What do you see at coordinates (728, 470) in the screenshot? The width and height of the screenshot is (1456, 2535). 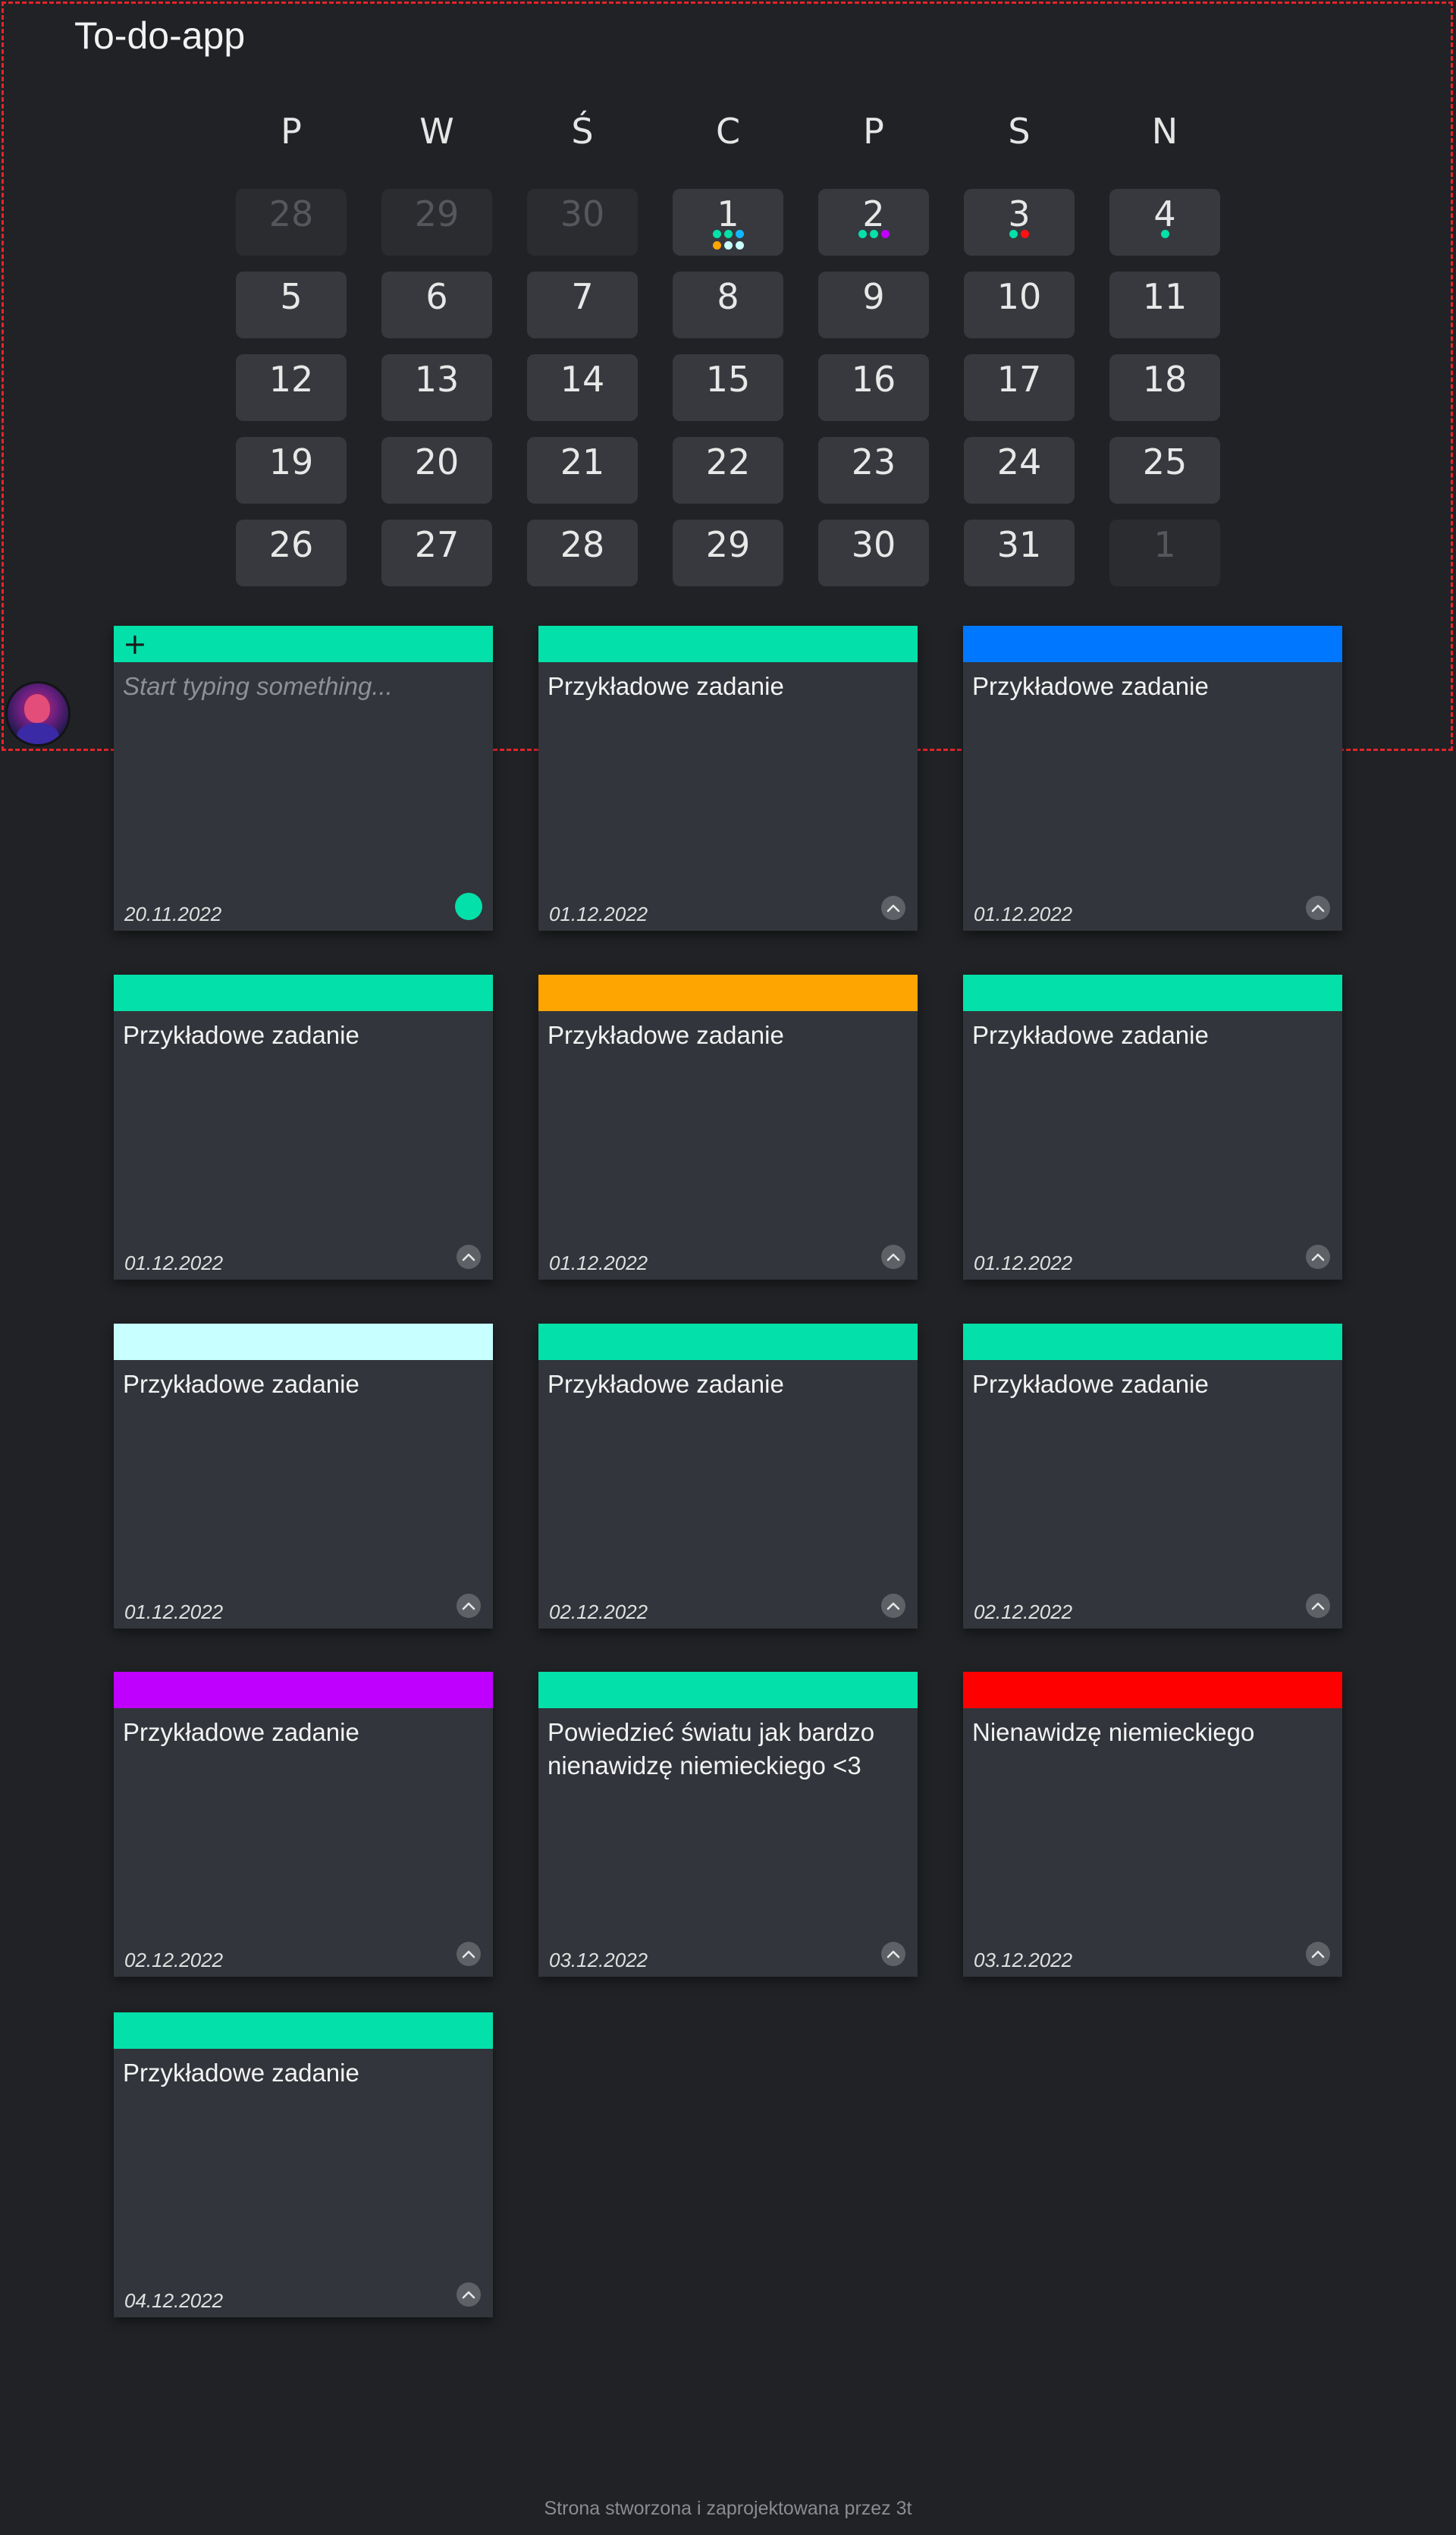 I see `calendar-day: 22` at bounding box center [728, 470].